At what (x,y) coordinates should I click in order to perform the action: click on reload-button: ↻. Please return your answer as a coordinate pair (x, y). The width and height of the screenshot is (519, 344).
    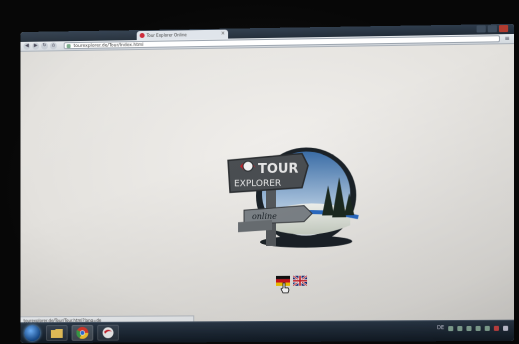
    Looking at the image, I should click on (44, 46).